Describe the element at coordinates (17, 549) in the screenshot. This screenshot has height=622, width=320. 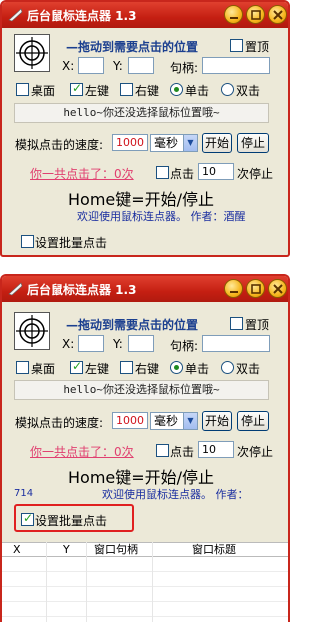
I see `col-header-x: X` at that location.